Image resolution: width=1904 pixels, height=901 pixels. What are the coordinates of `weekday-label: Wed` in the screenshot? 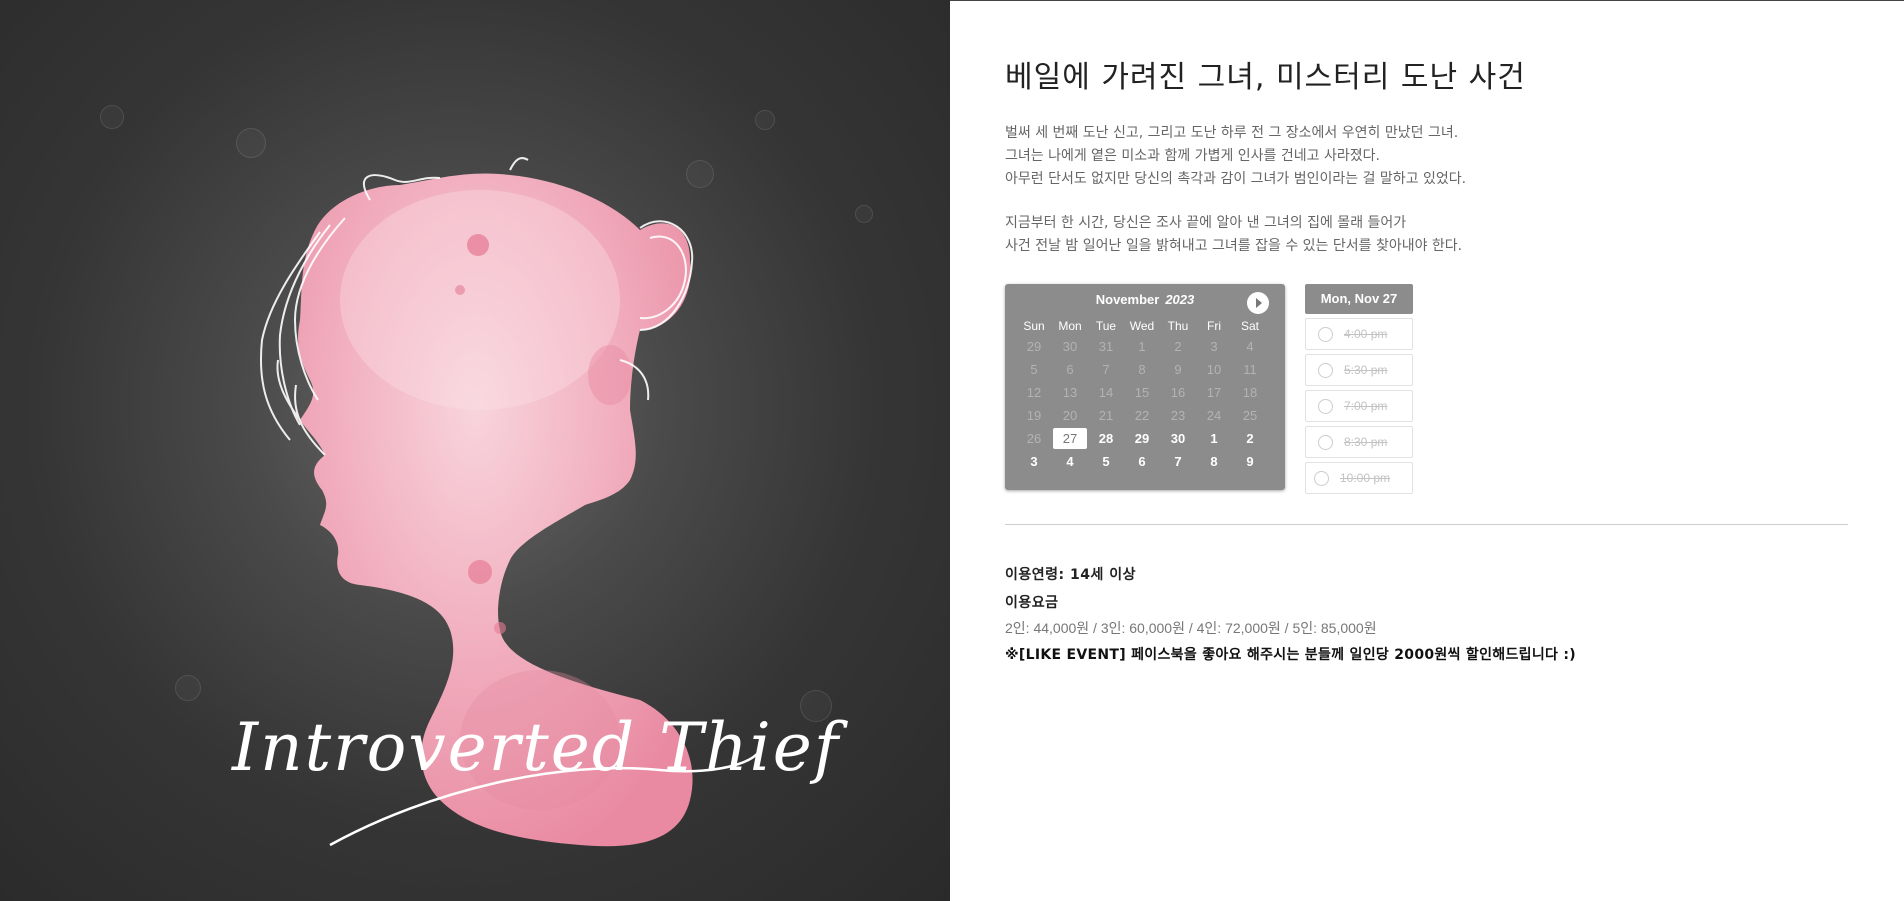 It's located at (1142, 326).